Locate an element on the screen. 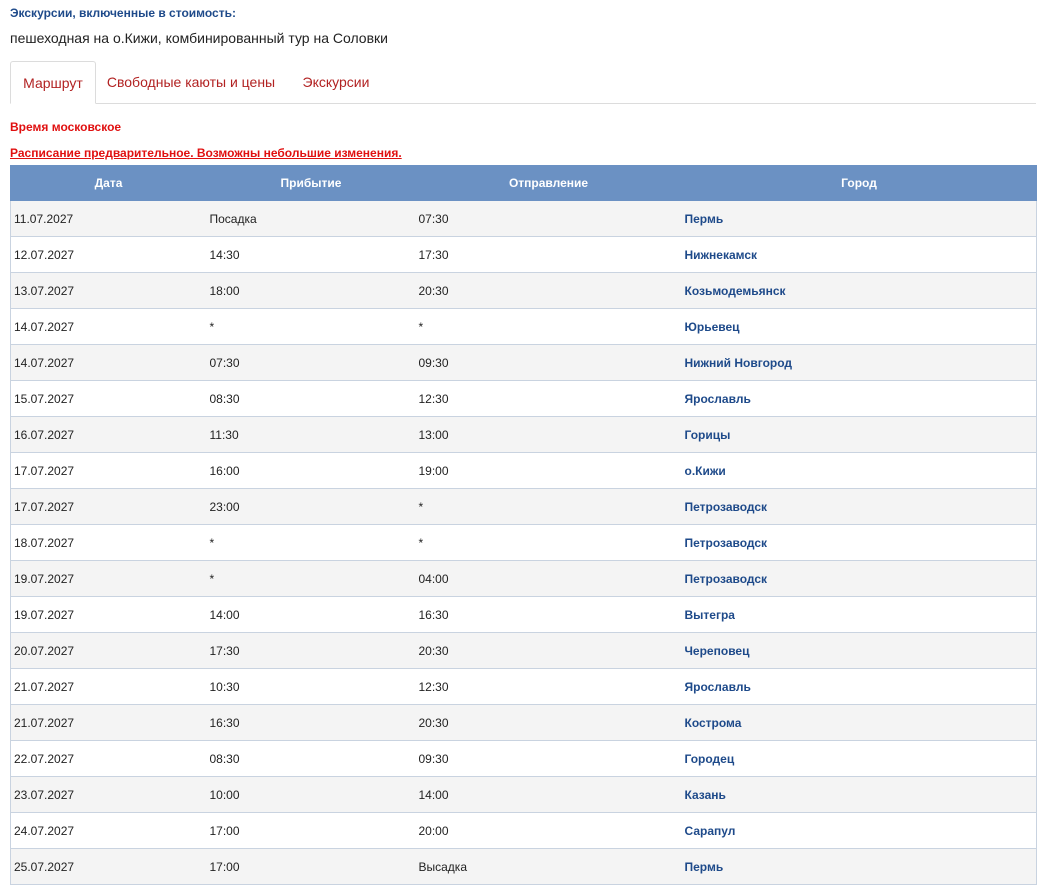 Image resolution: width=1043 pixels, height=889 pixels. cell-city: Нижнекамск is located at coordinates (859, 254).